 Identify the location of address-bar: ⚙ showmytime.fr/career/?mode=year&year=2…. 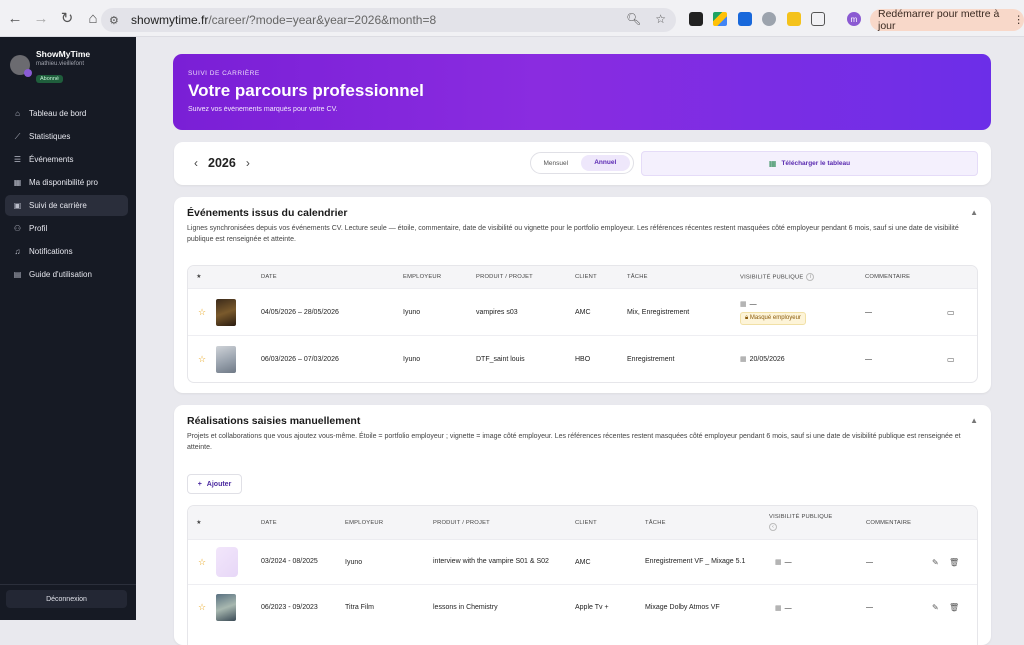
(388, 20).